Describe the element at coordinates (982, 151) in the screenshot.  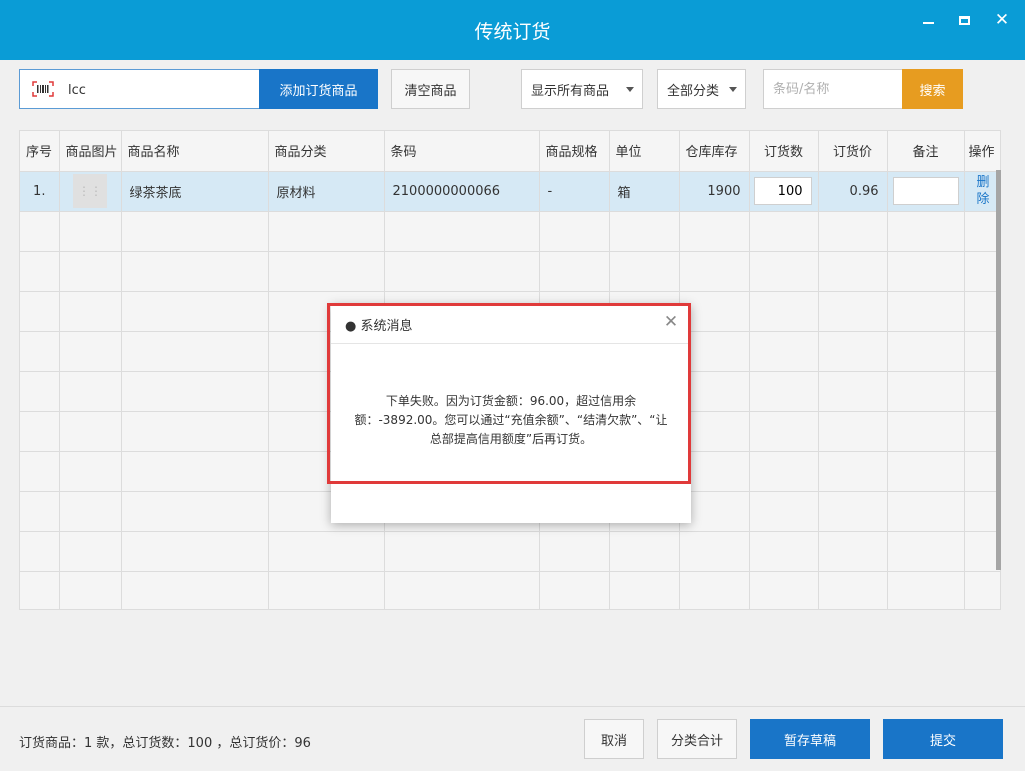
I see `col-header-action: 操作` at that location.